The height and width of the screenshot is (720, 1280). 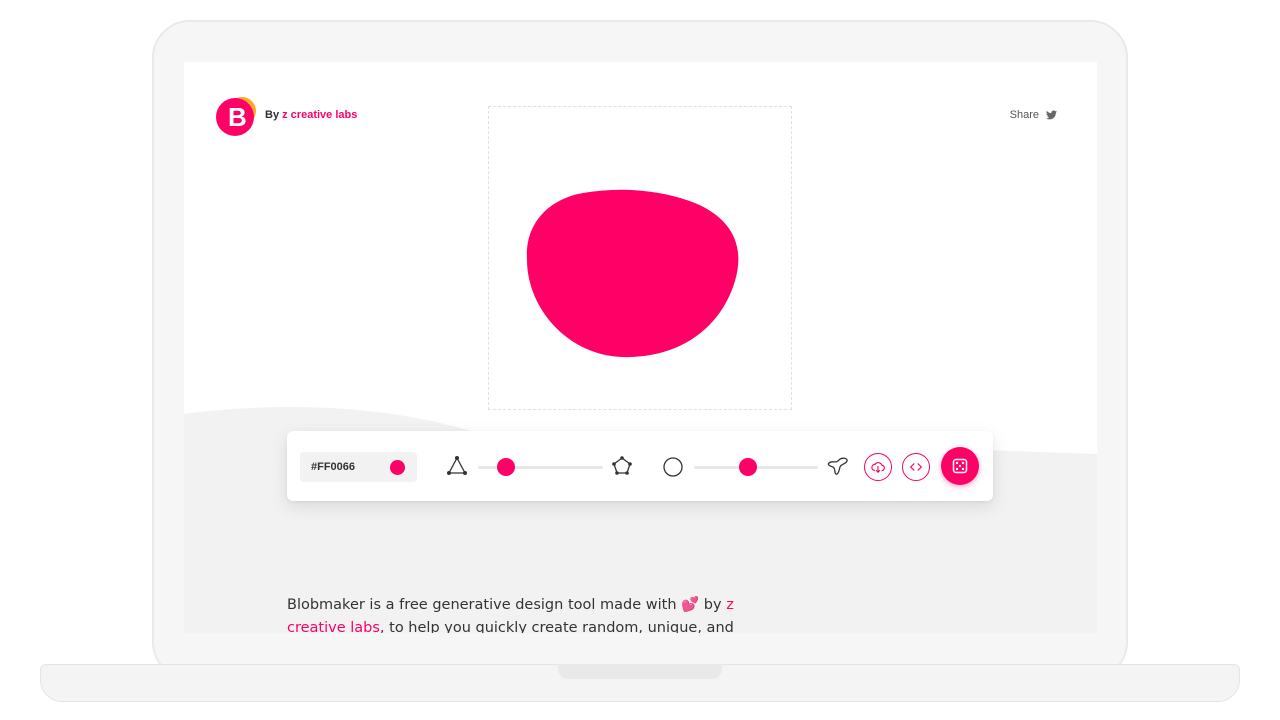 I want to click on twitter-icon, so click(x=1051, y=115).